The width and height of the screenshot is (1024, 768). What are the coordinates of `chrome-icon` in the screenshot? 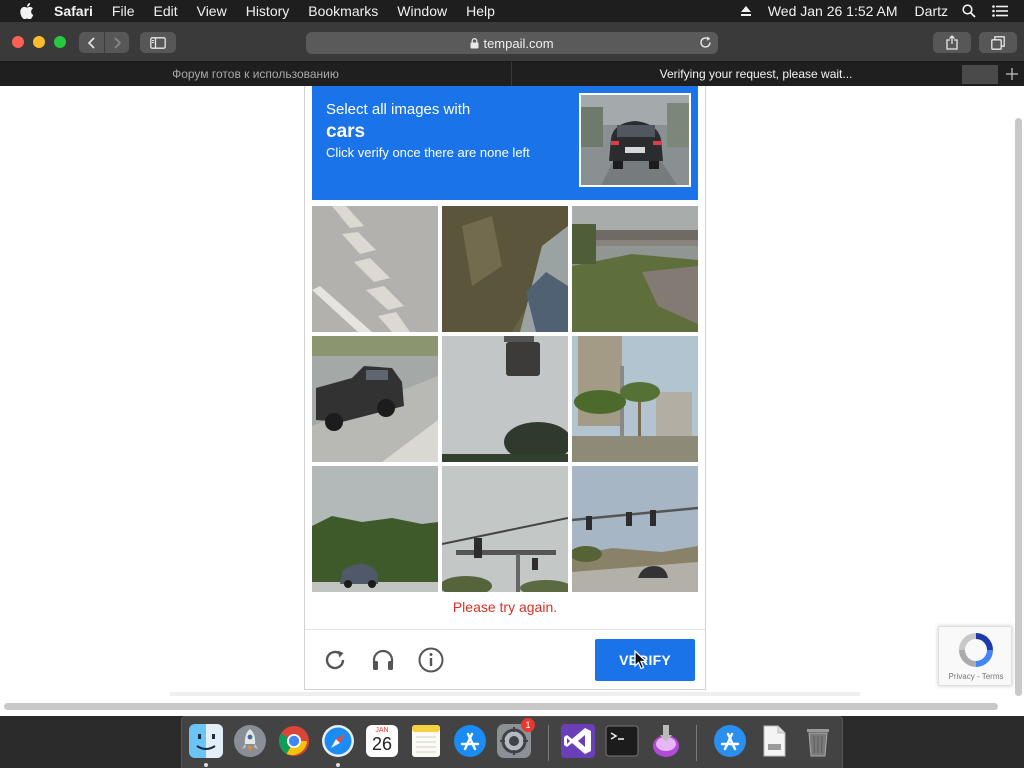 It's located at (293, 741).